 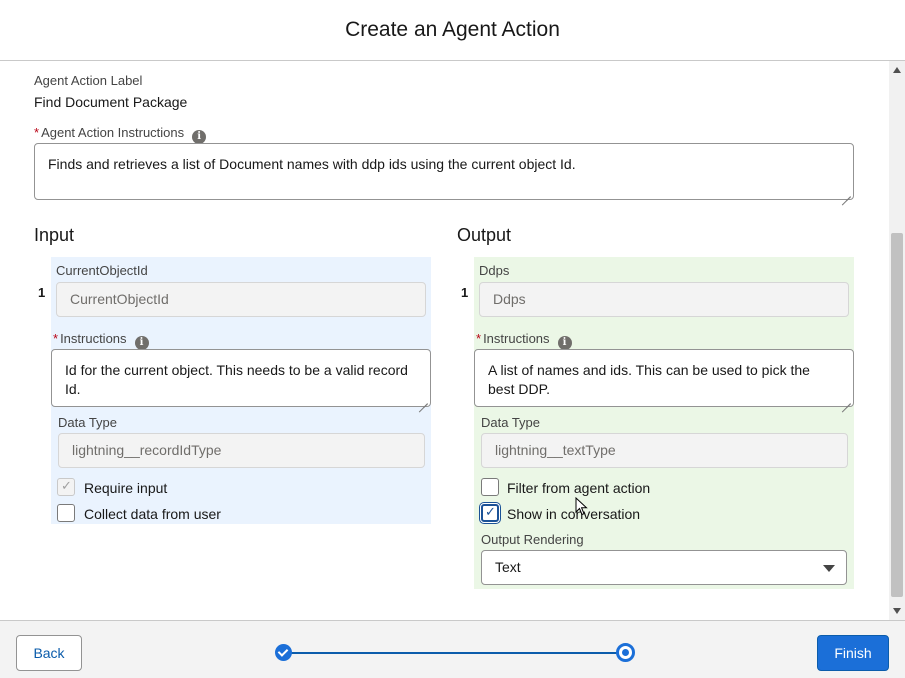 I want to click on output-instructions-label-text: Instructions, so click(x=516, y=338).